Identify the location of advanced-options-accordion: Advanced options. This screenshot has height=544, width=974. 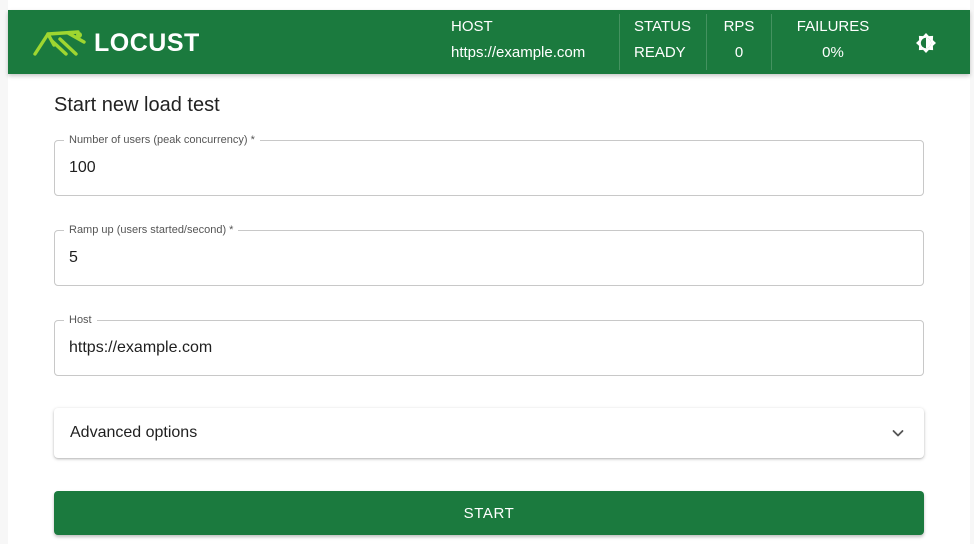
(489, 433).